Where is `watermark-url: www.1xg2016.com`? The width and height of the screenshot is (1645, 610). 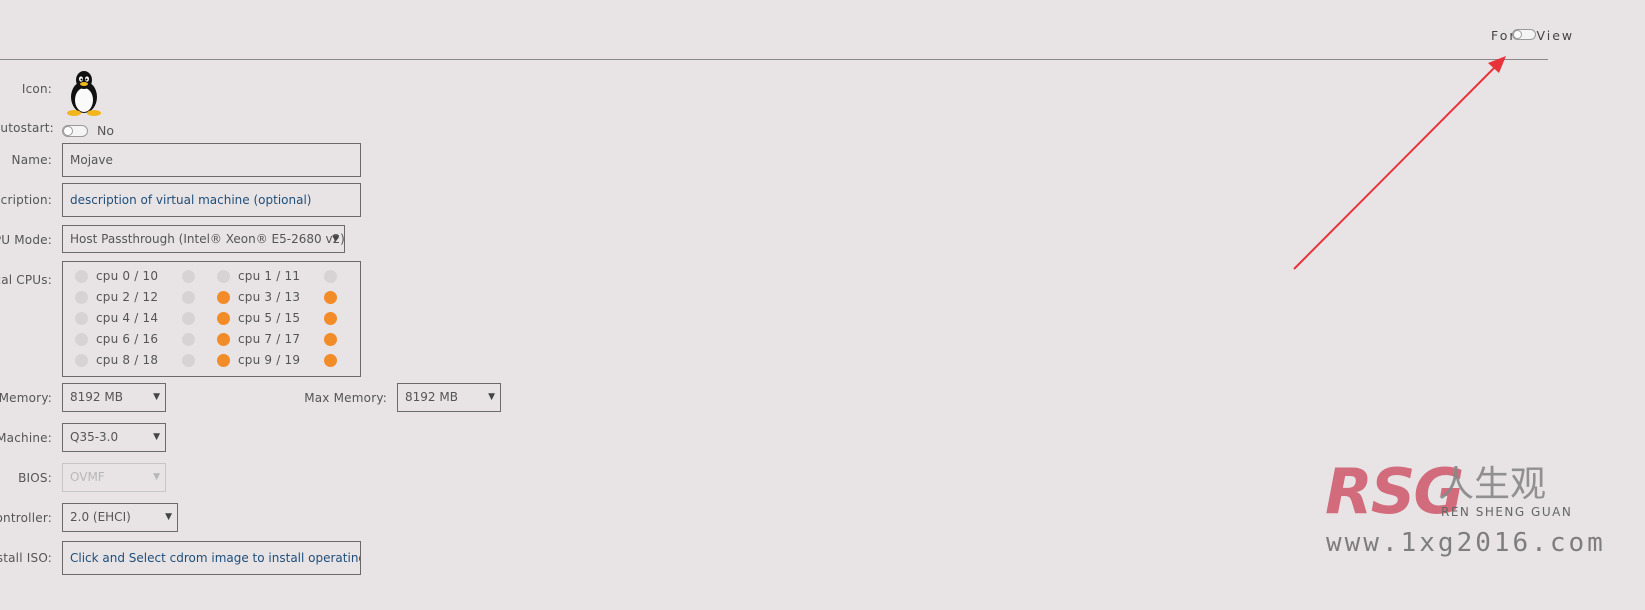
watermark-url: www.1xg2016.com is located at coordinates (1466, 543).